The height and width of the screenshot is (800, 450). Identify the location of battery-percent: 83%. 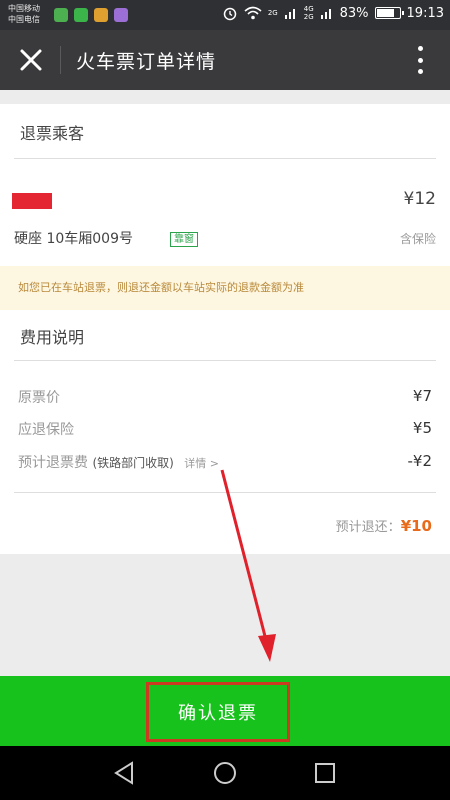
(354, 13).